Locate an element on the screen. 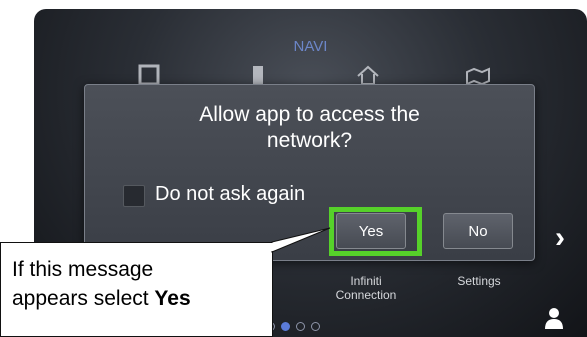  bottom-item-infiniti-connection: Infiniti Connection is located at coordinates (366, 288).